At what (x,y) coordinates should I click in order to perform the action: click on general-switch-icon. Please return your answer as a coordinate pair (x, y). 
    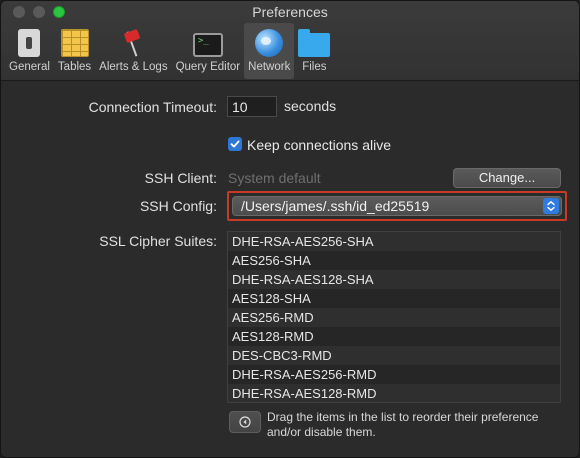
    Looking at the image, I should click on (29, 43).